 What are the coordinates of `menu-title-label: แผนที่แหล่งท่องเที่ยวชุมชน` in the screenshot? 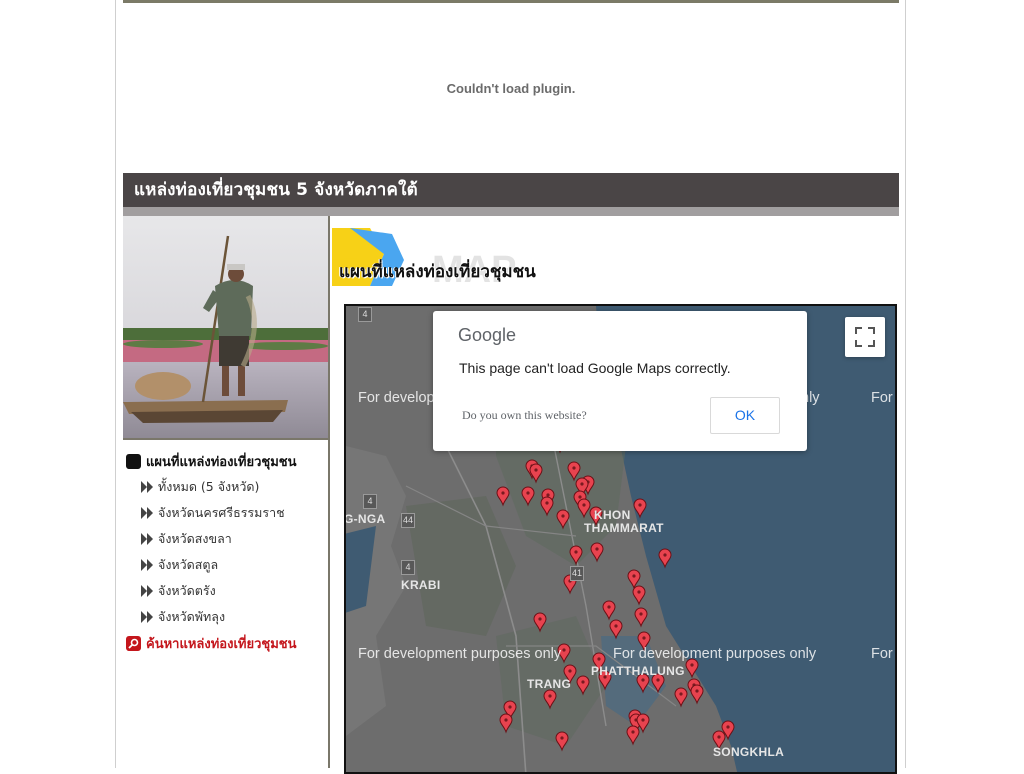 It's located at (221, 462).